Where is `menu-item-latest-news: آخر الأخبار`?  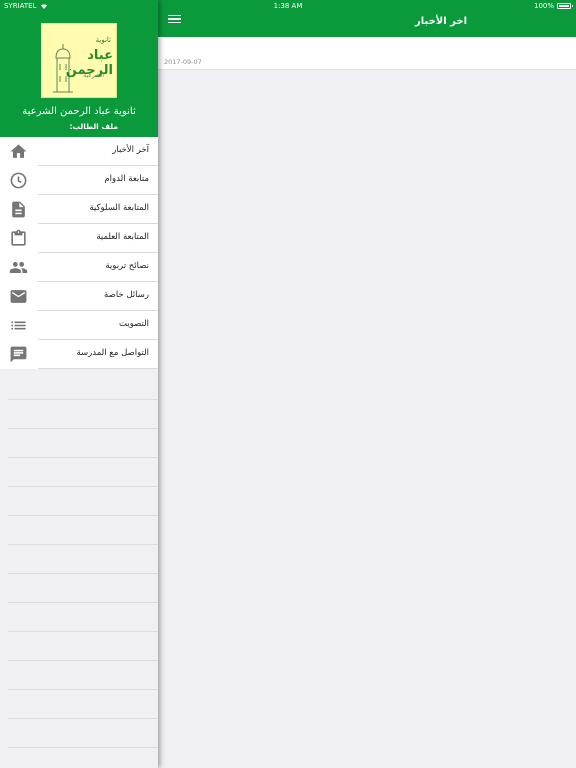
menu-item-latest-news: آخر الأخبار is located at coordinates (79, 151).